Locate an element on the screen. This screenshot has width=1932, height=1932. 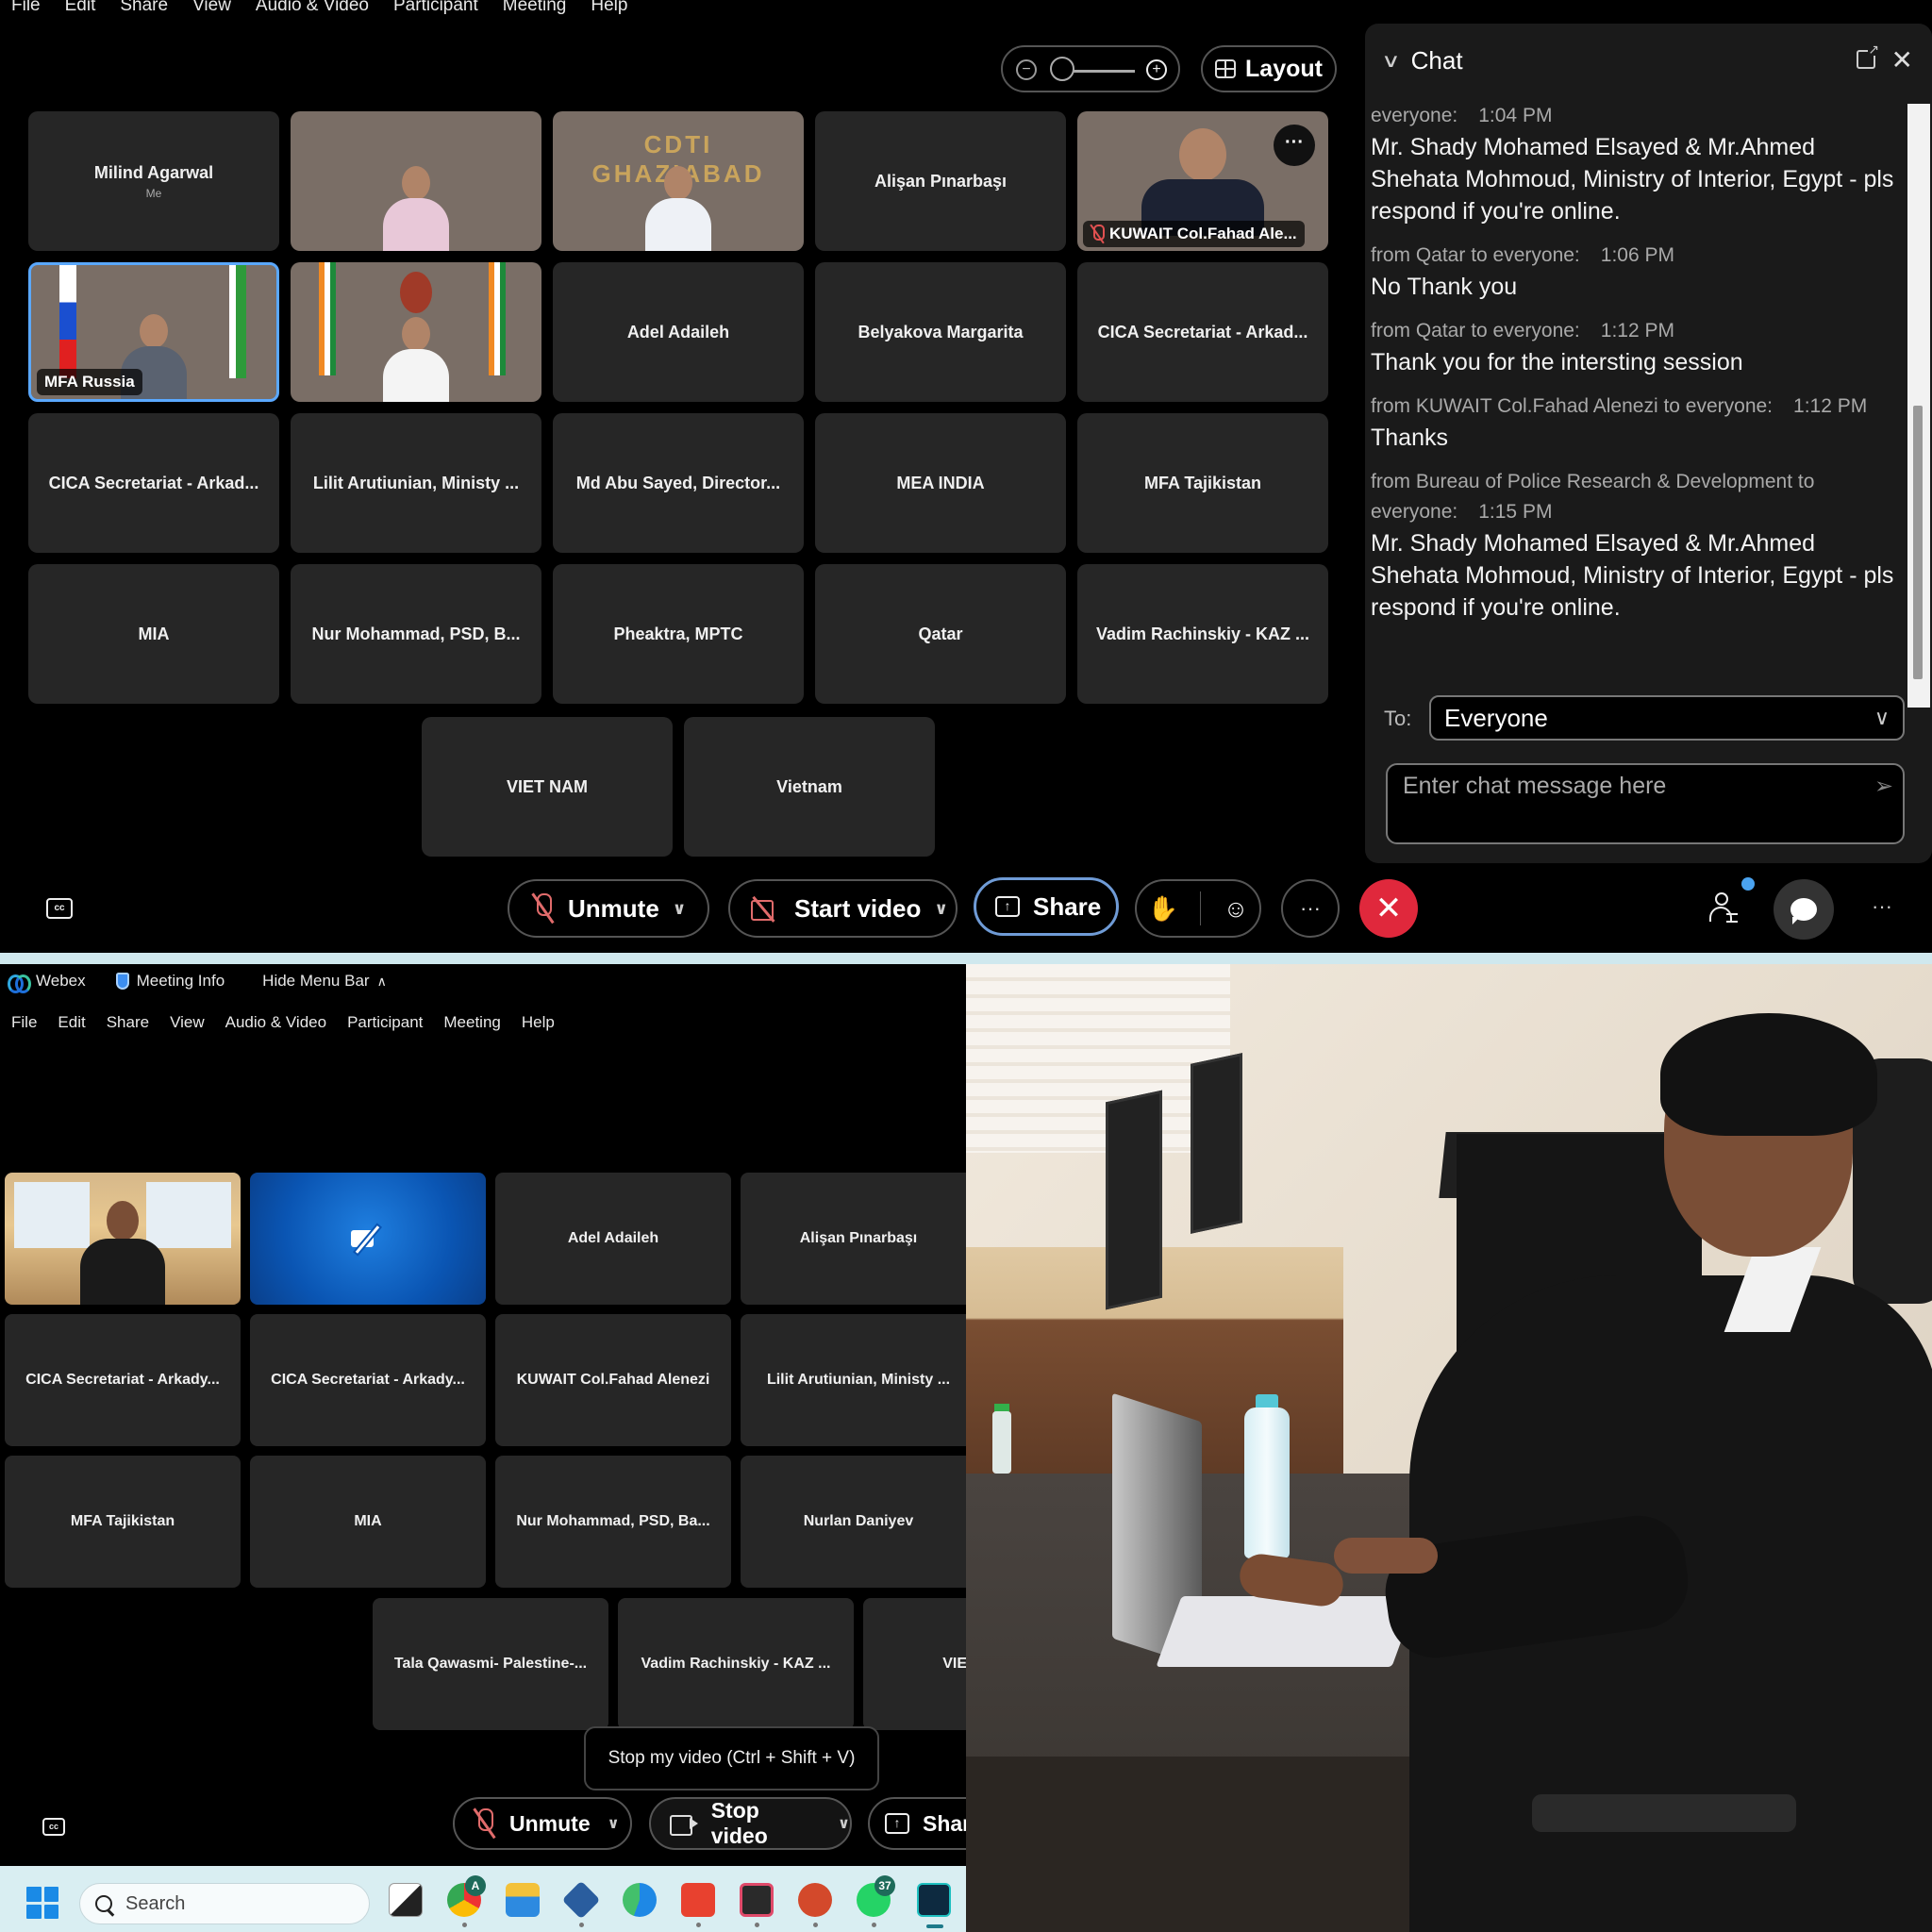
stop-video-button: Stop video ∨ is located at coordinates (751, 1824).